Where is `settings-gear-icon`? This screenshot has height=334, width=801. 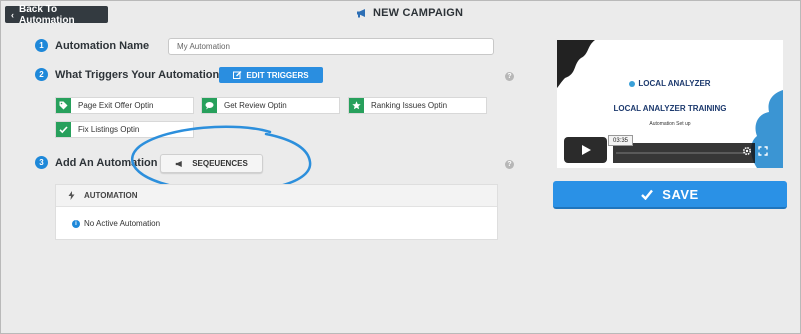 settings-gear-icon is located at coordinates (747, 151).